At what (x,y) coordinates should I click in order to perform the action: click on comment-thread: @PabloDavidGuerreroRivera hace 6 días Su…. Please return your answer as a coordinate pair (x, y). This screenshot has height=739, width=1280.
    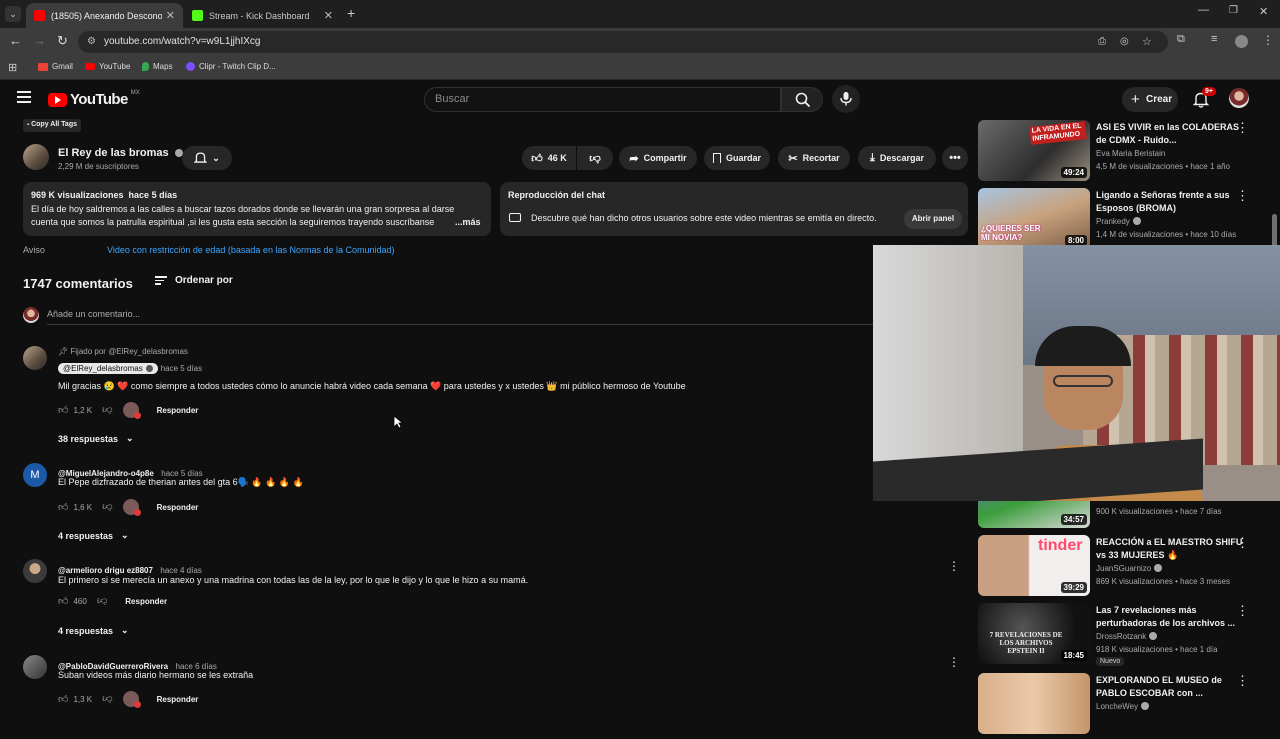
    Looking at the image, I should click on (491, 685).